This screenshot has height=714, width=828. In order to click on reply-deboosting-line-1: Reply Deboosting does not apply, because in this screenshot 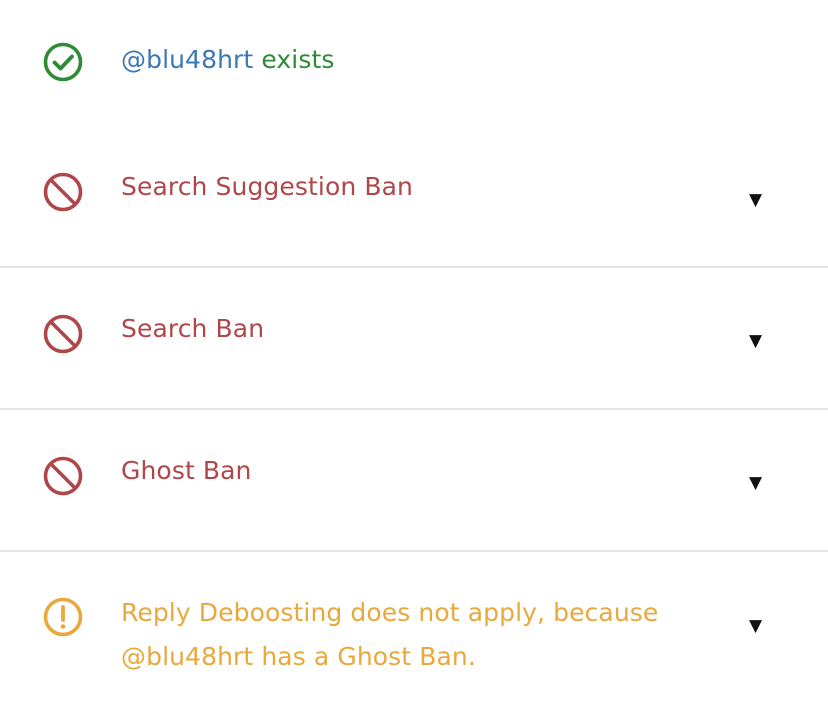, I will do `click(390, 612)`.